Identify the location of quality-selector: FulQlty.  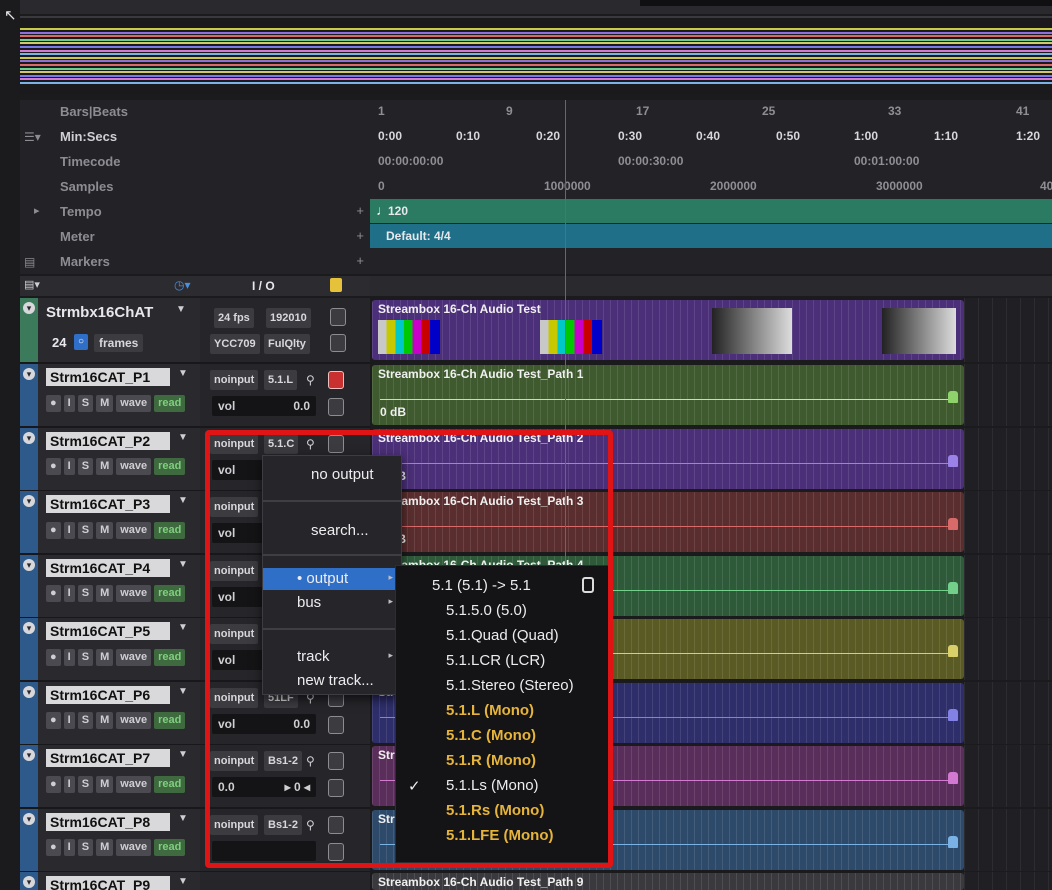
(287, 344).